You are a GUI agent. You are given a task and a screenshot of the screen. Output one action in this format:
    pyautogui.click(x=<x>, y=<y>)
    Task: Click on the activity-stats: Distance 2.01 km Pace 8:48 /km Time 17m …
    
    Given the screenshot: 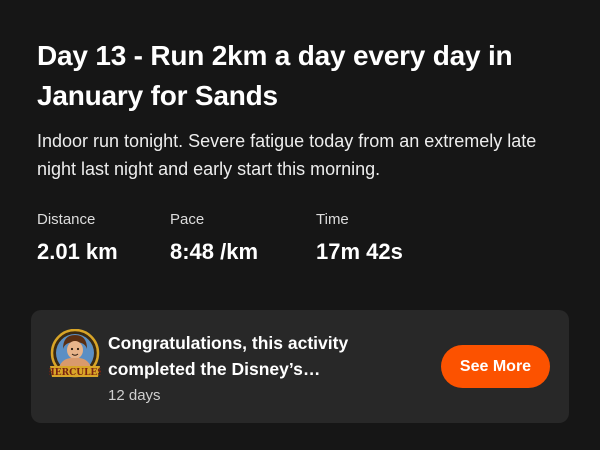 What is the action you would take?
    pyautogui.click(x=236, y=238)
    